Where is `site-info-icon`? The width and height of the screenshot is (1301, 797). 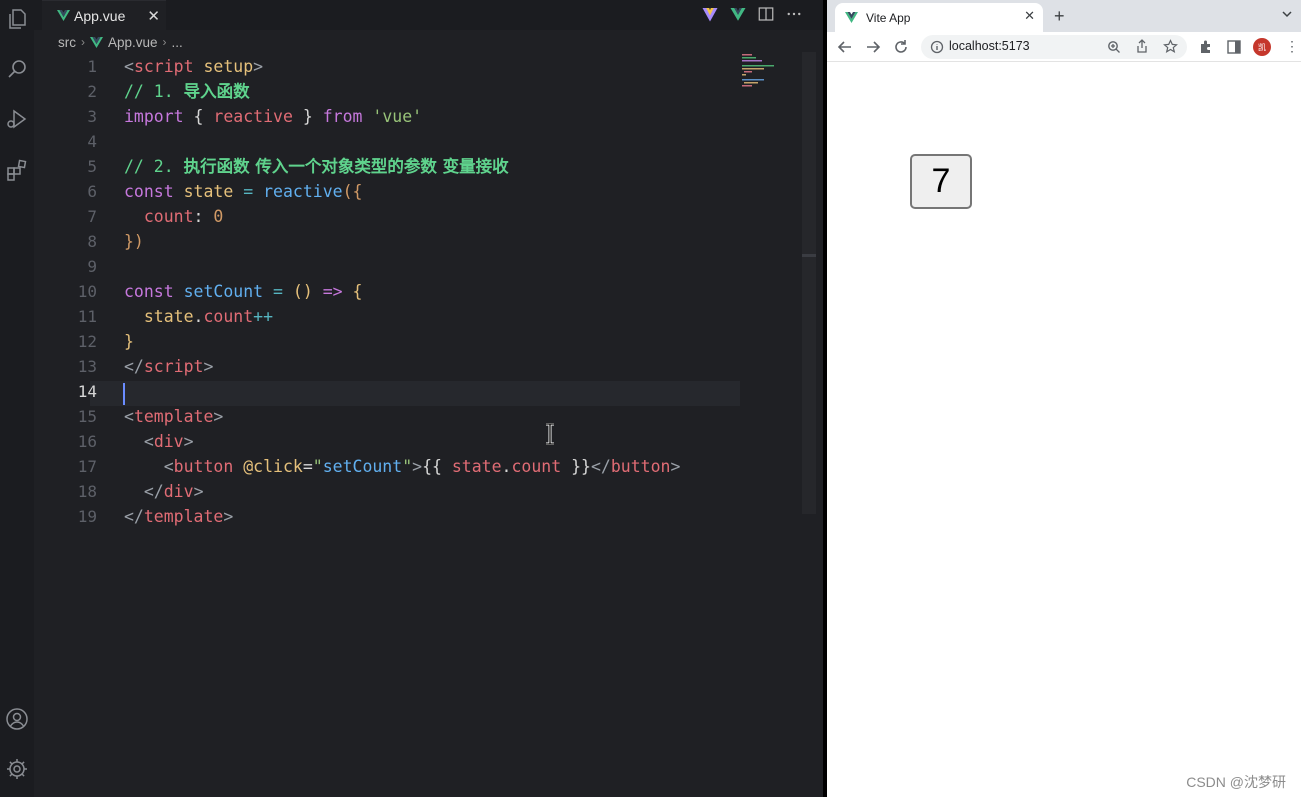
site-info-icon is located at coordinates (937, 47).